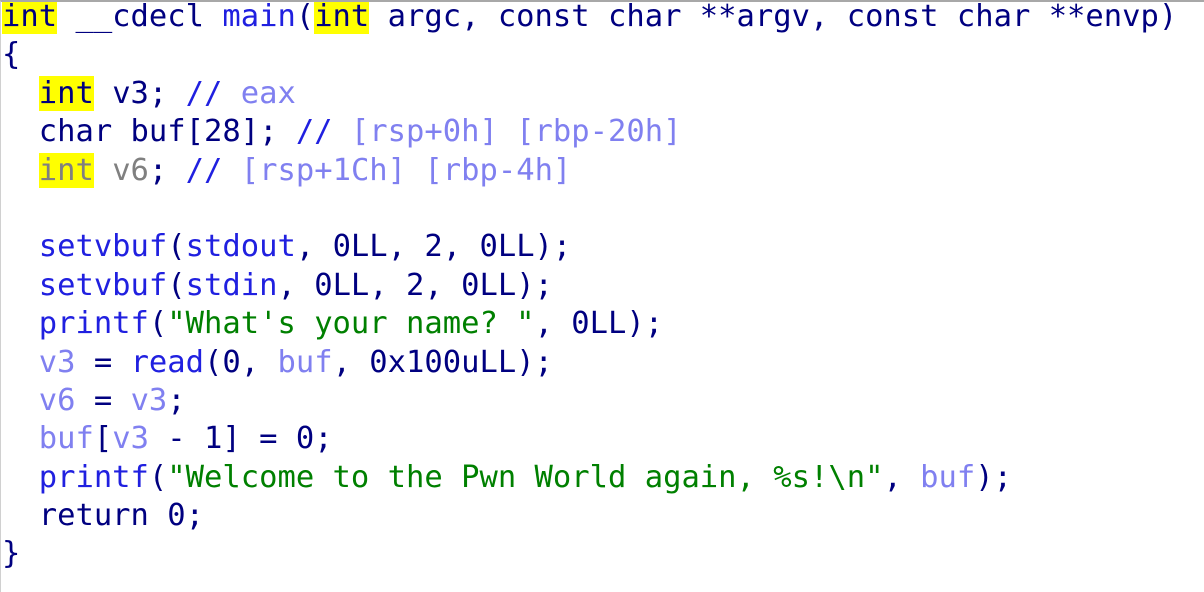 Image resolution: width=1204 pixels, height=592 pixels. I want to click on code-line: return 0;, so click(602, 516).